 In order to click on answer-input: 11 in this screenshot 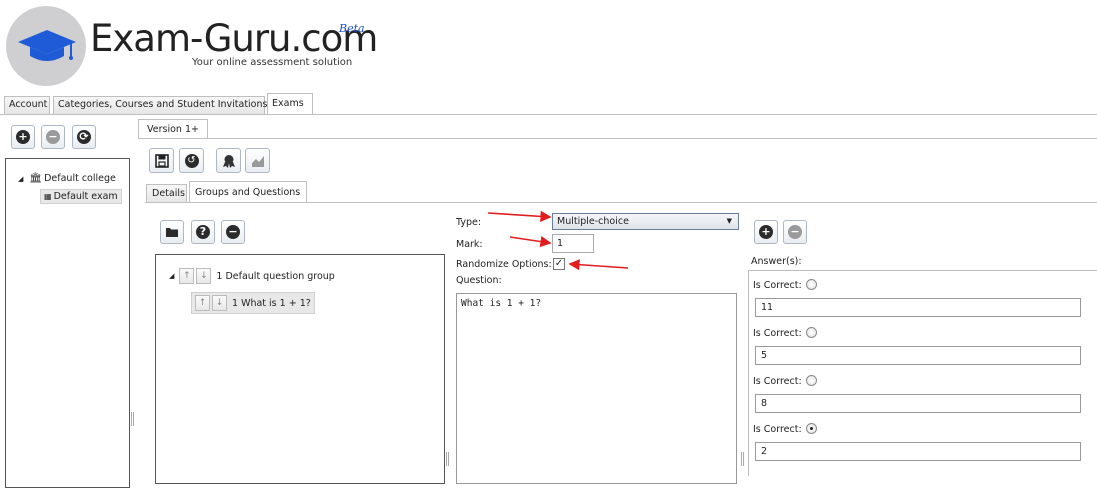, I will do `click(918, 307)`.